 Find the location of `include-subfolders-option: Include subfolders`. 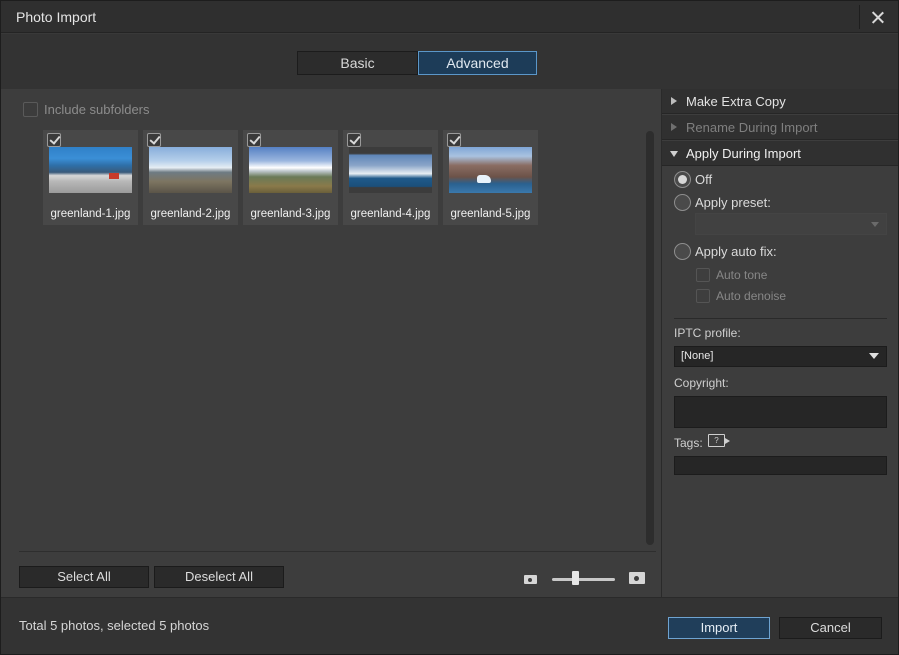

include-subfolders-option: Include subfolders is located at coordinates (86, 109).